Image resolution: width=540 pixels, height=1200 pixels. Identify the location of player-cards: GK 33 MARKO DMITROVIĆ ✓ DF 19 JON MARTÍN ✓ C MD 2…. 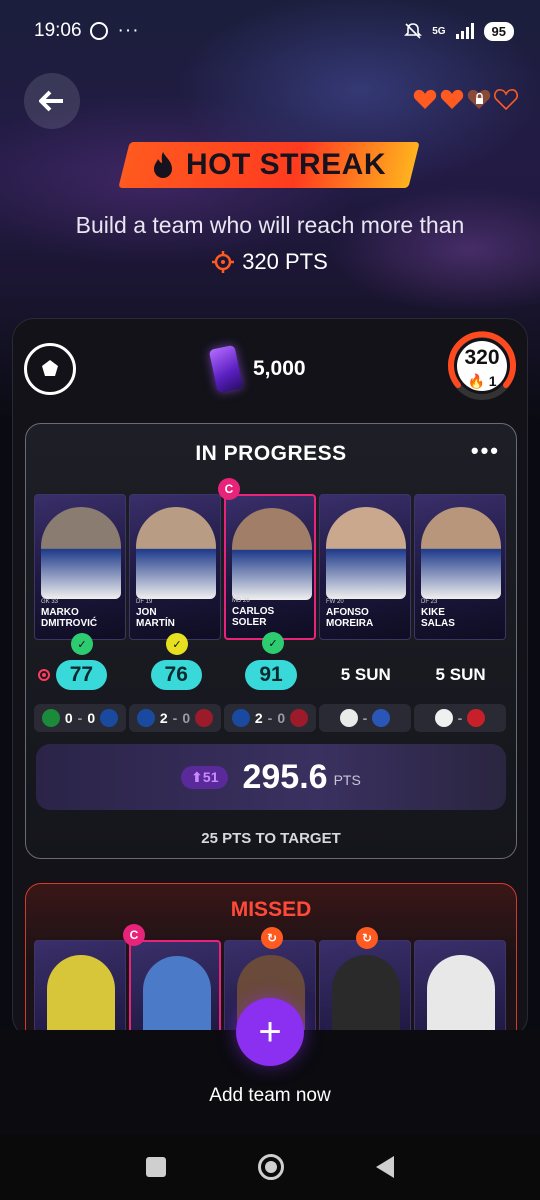
(271, 566).